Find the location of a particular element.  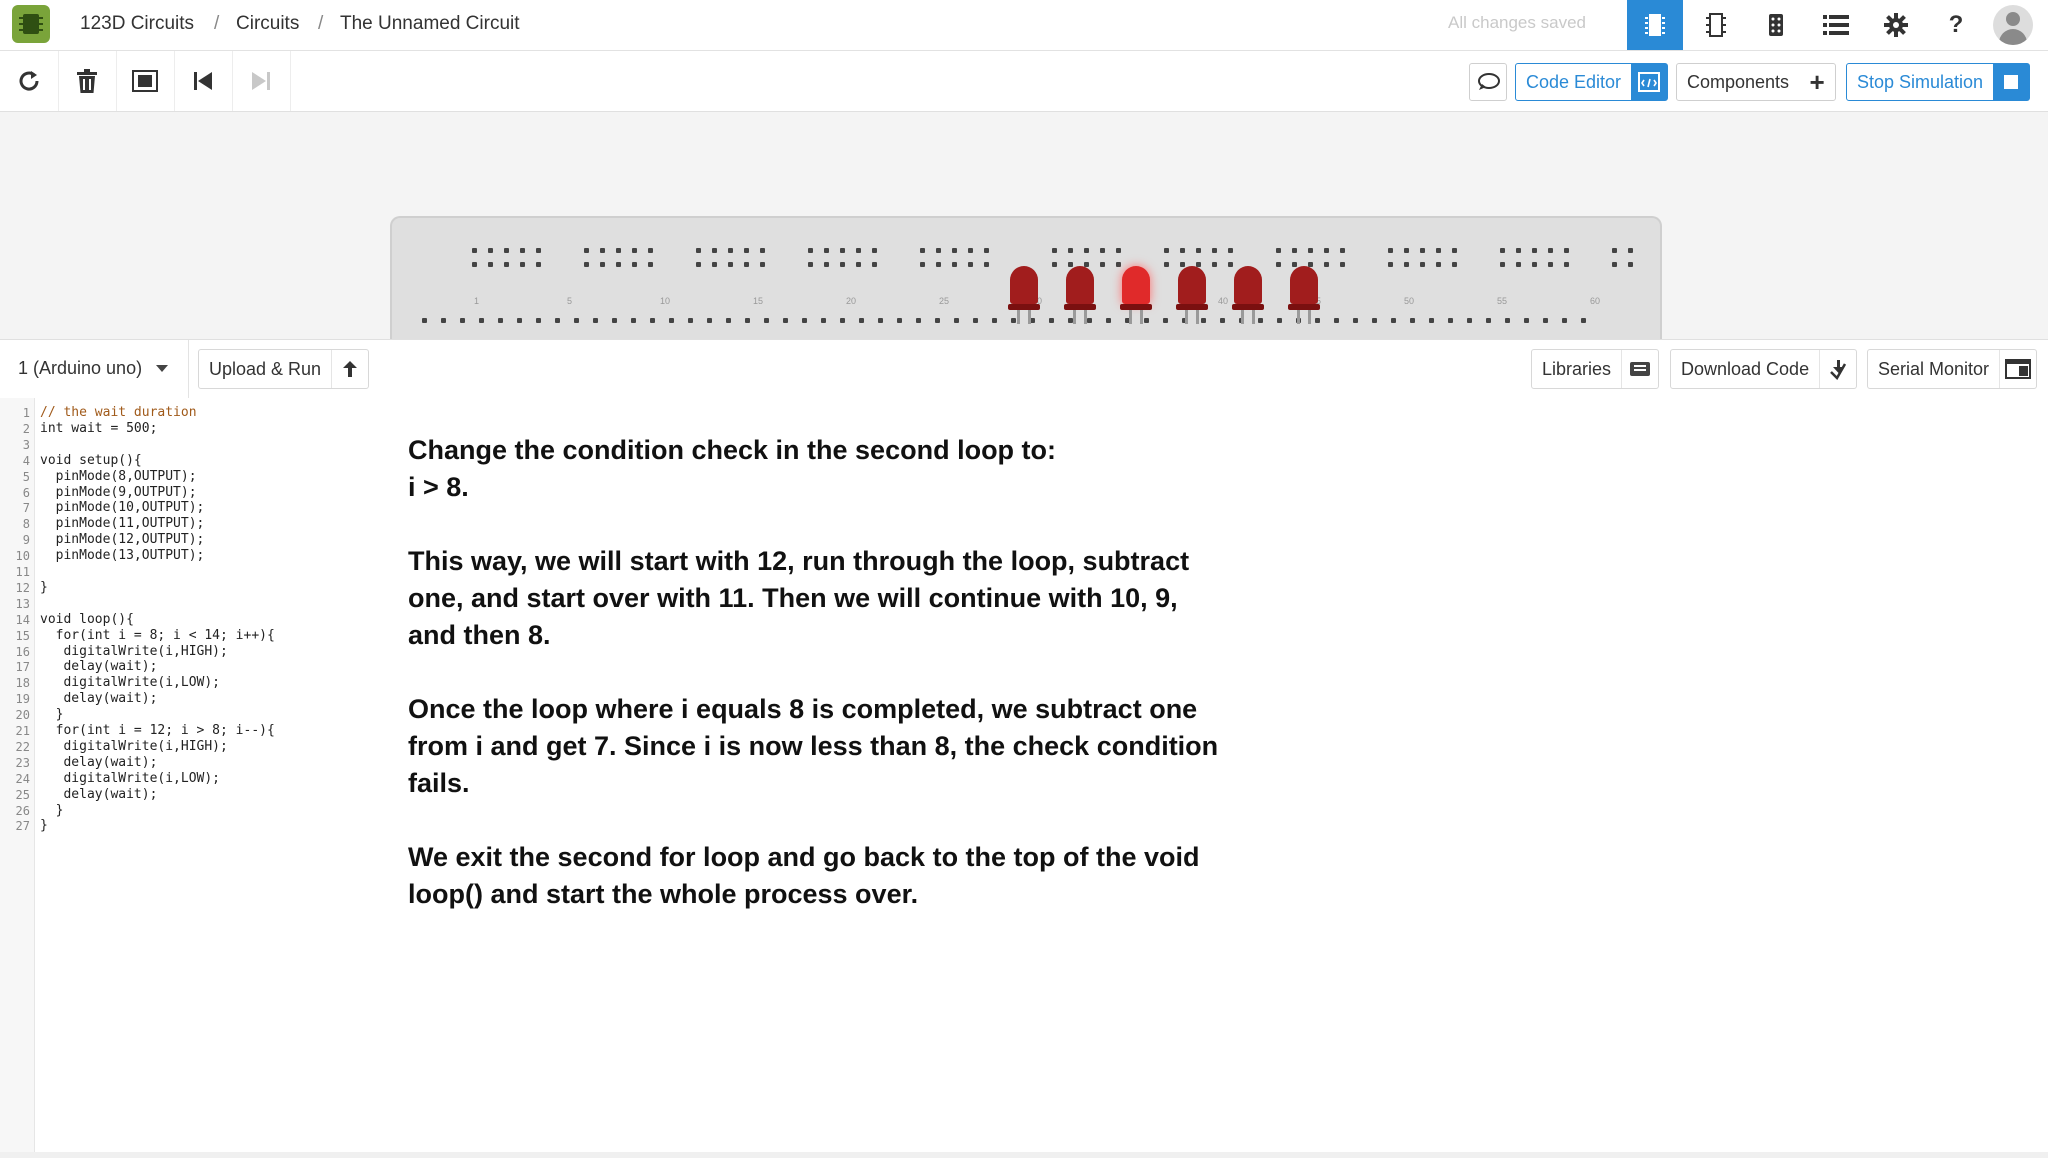

code-line: void loop(){ is located at coordinates (87, 619).